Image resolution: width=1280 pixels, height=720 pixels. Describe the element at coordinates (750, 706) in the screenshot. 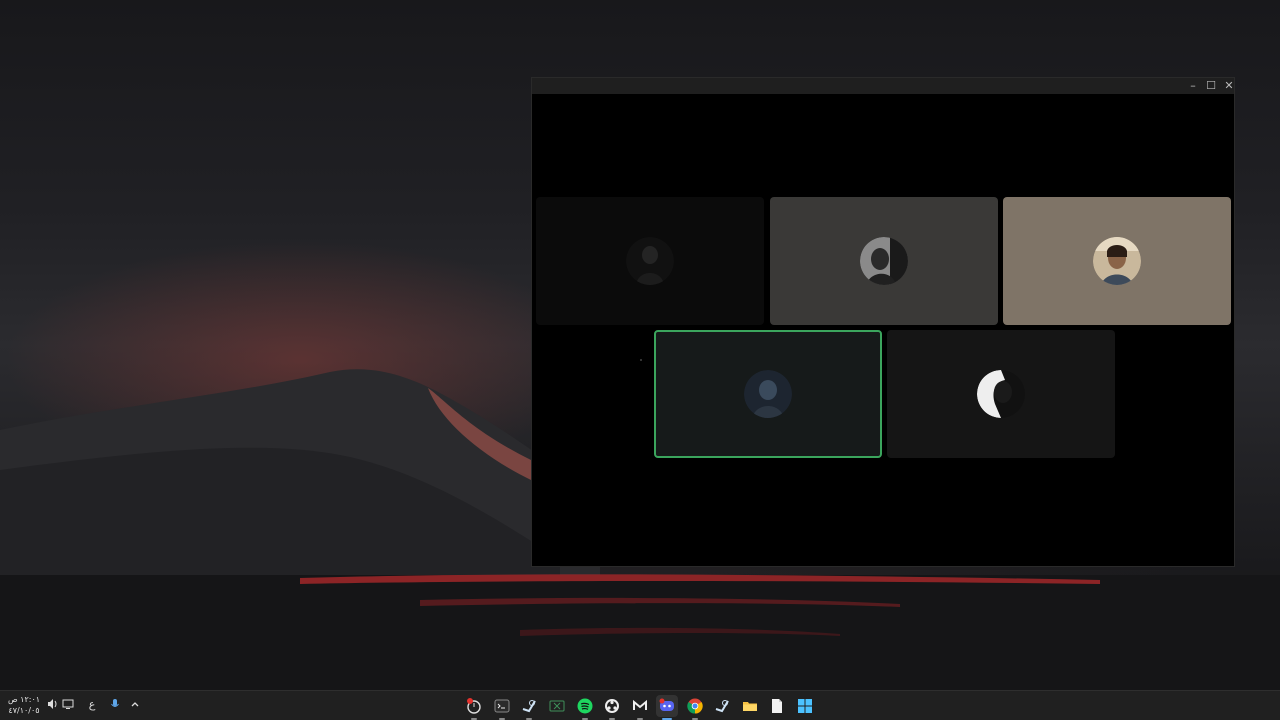

I see `folder-icon` at that location.